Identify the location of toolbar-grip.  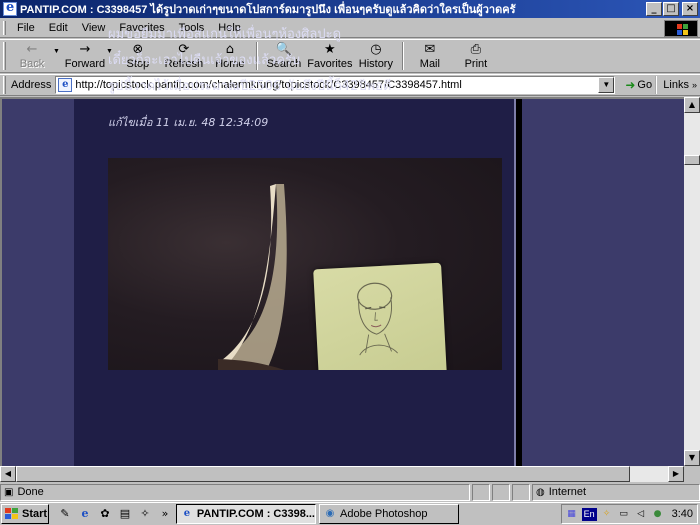
(4, 56).